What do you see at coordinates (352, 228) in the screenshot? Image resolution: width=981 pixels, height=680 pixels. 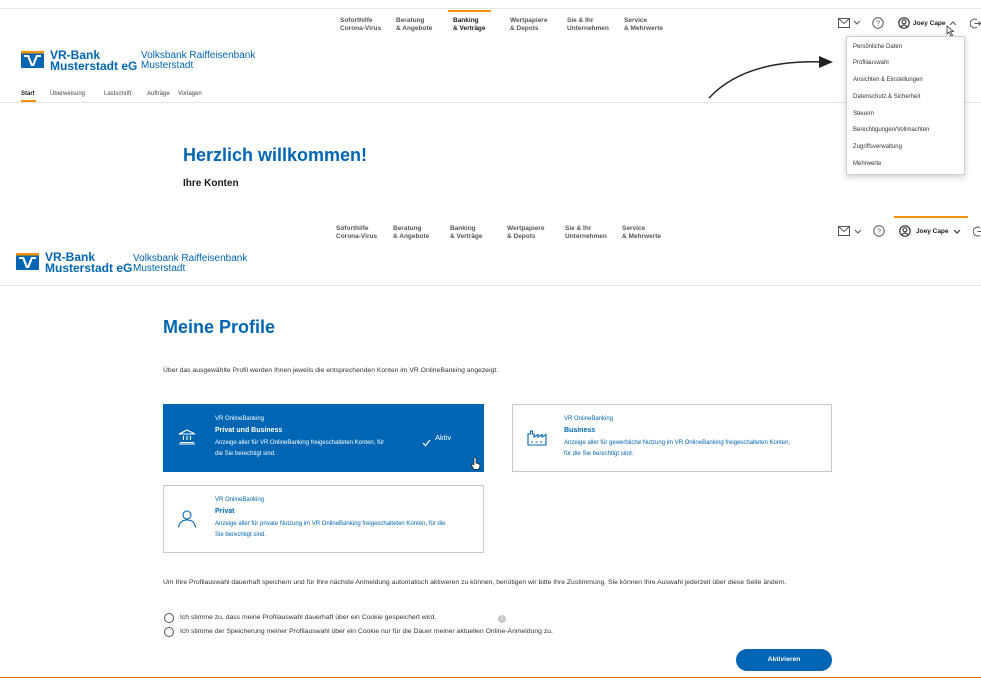 I see `nav-line1: Soforthilfe` at bounding box center [352, 228].